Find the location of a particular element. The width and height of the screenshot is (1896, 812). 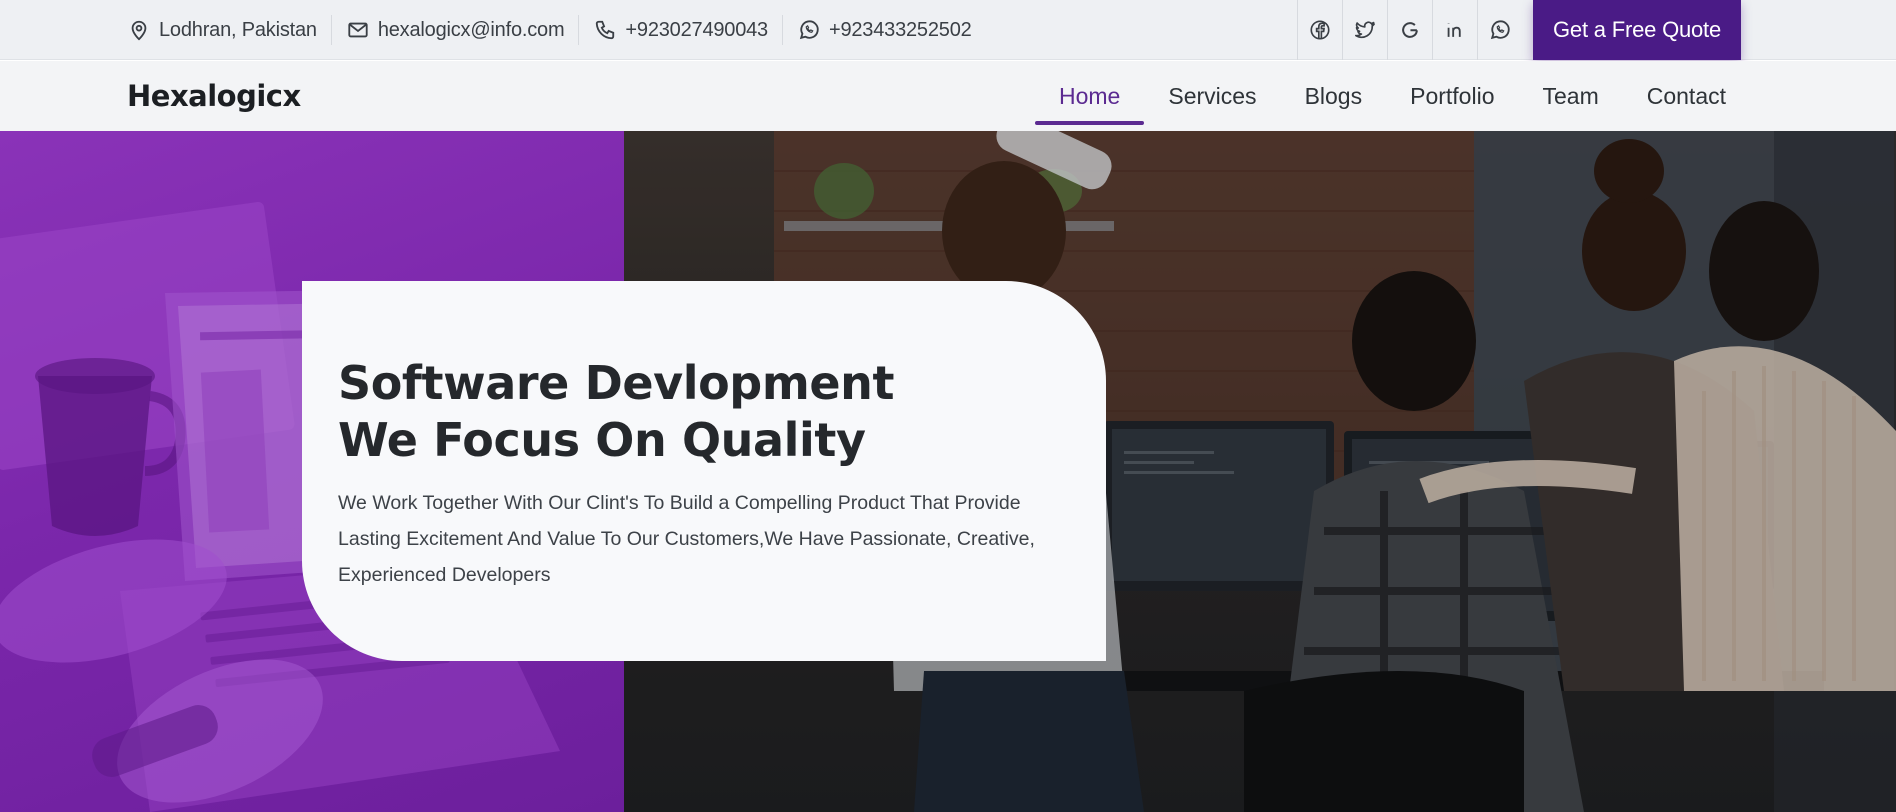

nav-home: Home is located at coordinates (1090, 96).